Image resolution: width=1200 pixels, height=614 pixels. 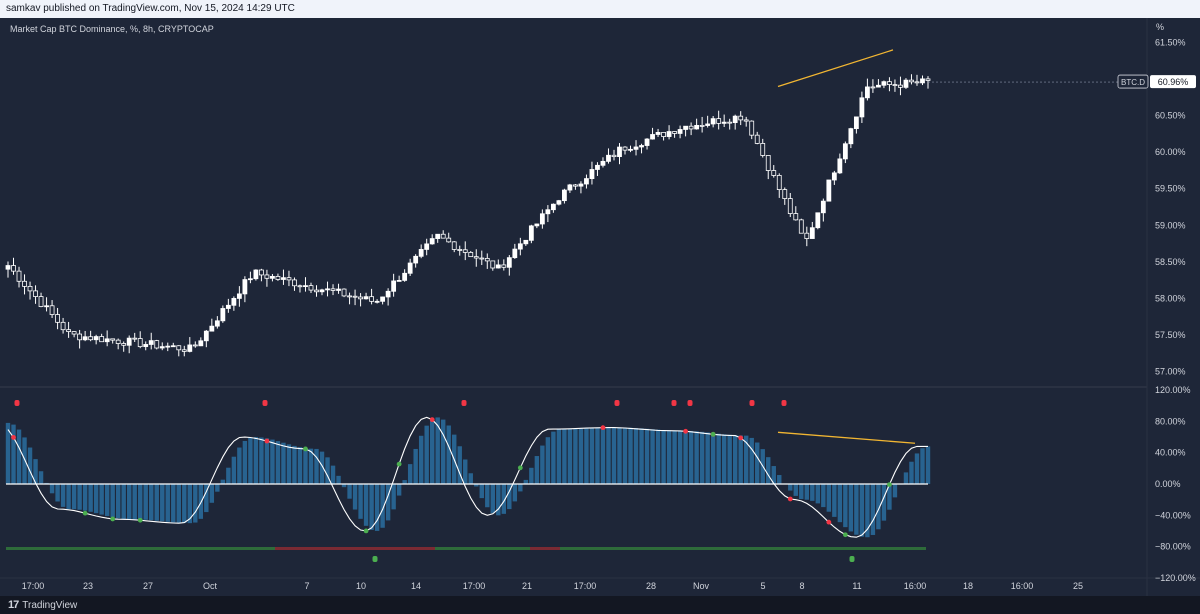 What do you see at coordinates (968, 586) in the screenshot?
I see `time-tick-label: 18` at bounding box center [968, 586].